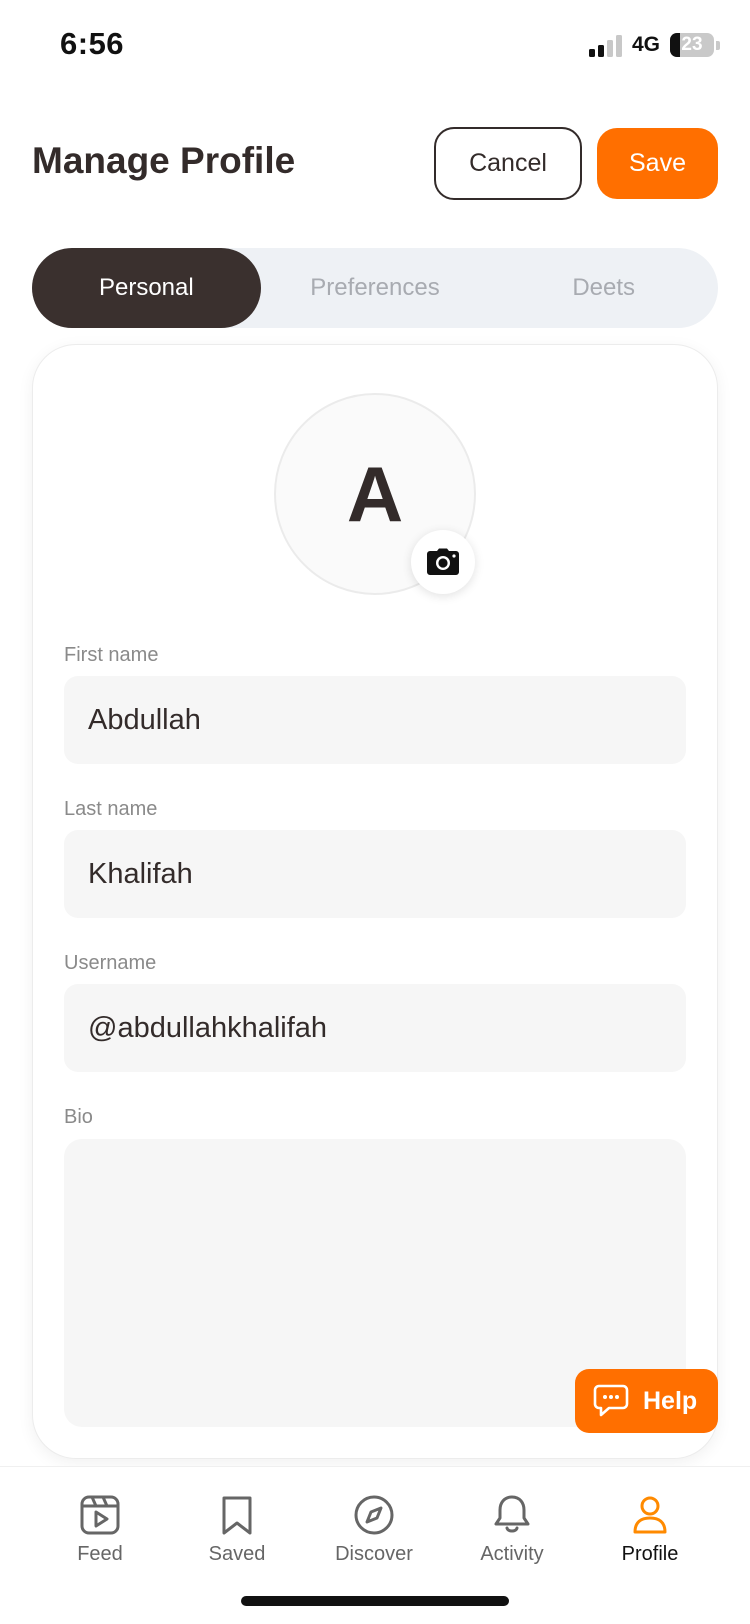 This screenshot has height=1624, width=750. What do you see at coordinates (110, 963) in the screenshot?
I see `username-label: Username` at bounding box center [110, 963].